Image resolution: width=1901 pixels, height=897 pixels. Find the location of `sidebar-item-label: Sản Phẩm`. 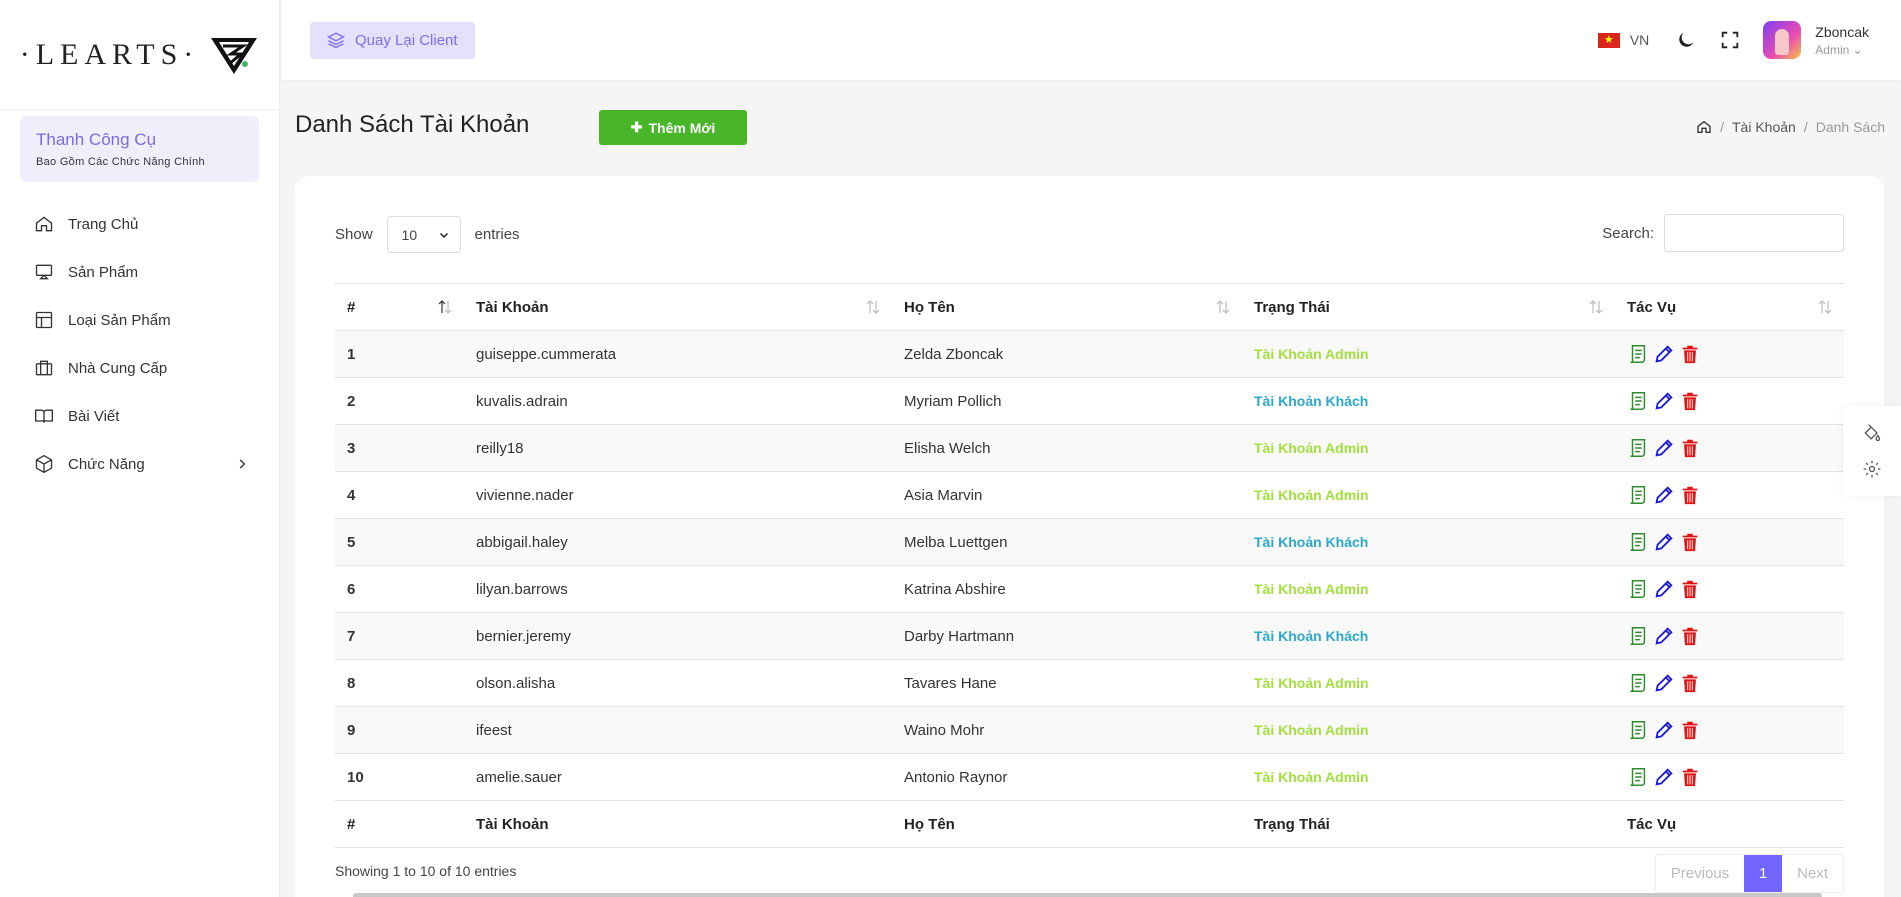

sidebar-item-label: Sản Phẩm is located at coordinates (103, 272).